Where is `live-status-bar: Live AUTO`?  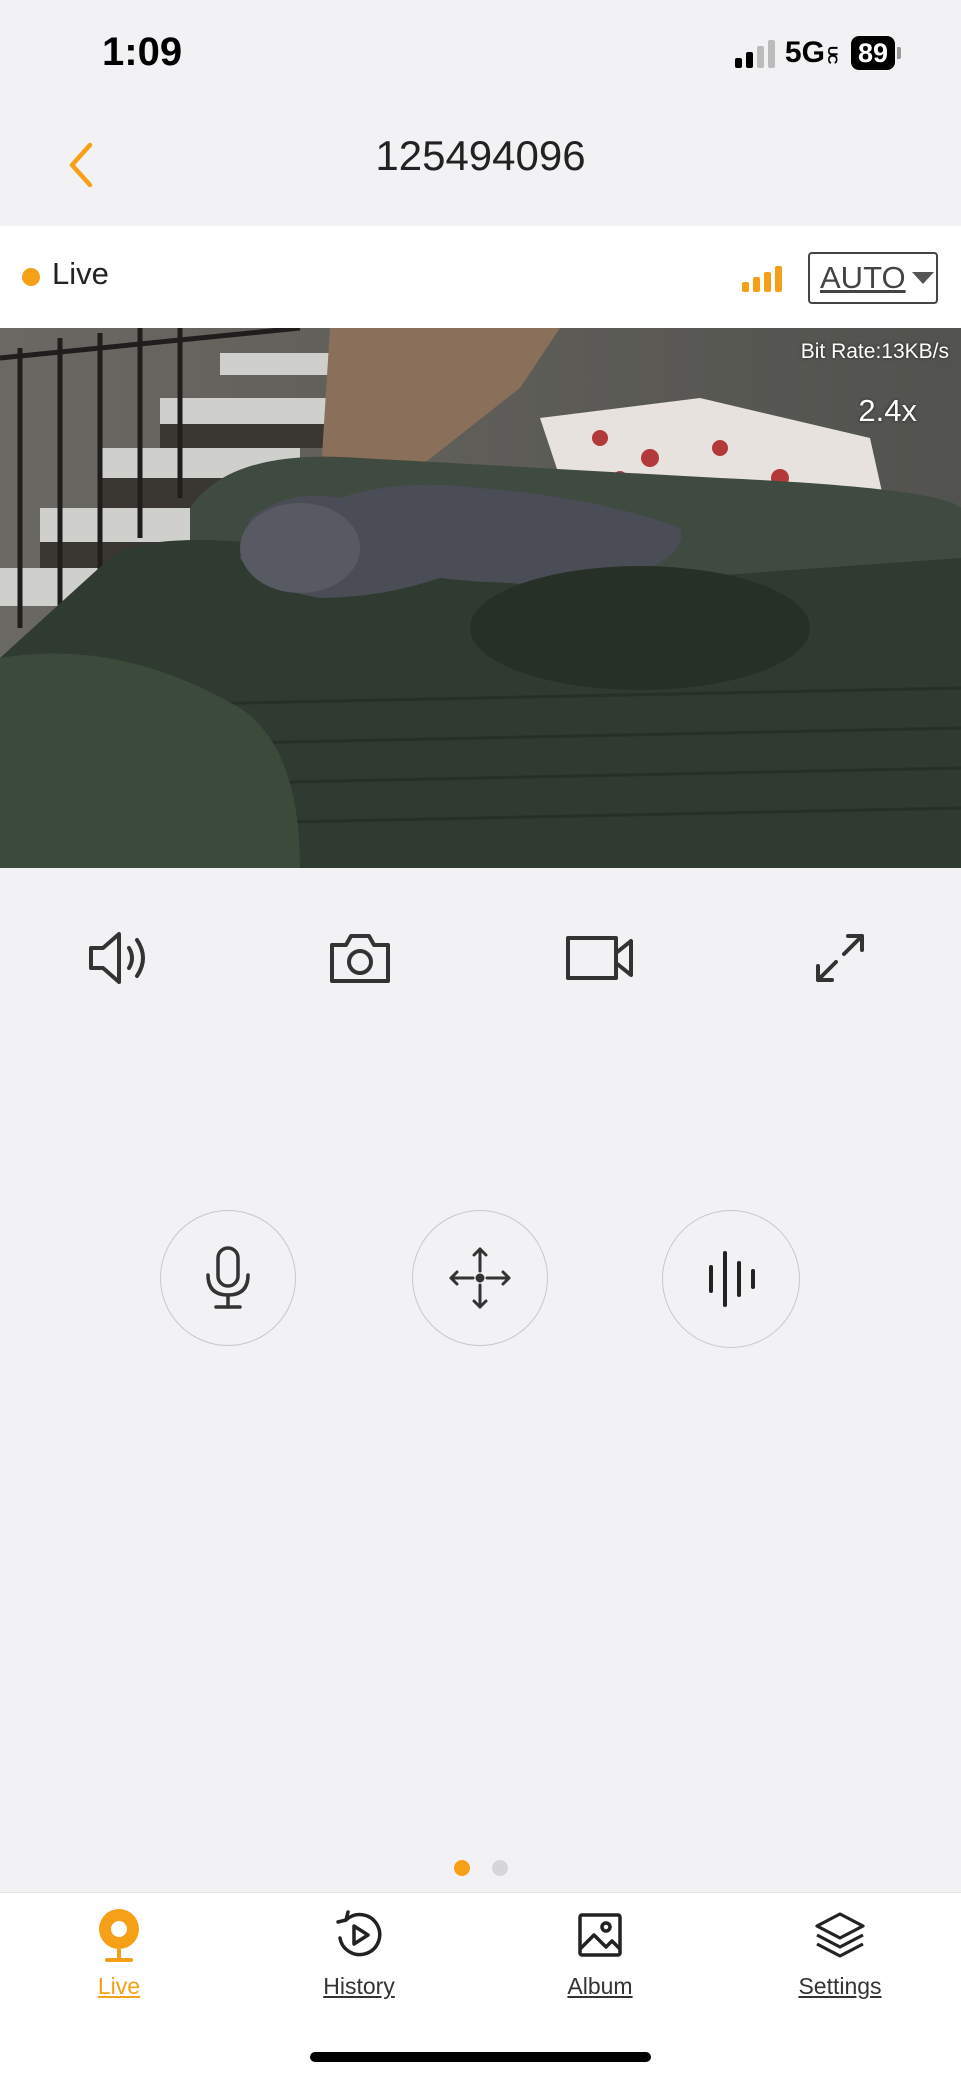
live-status-bar: Live AUTO is located at coordinates (480, 277).